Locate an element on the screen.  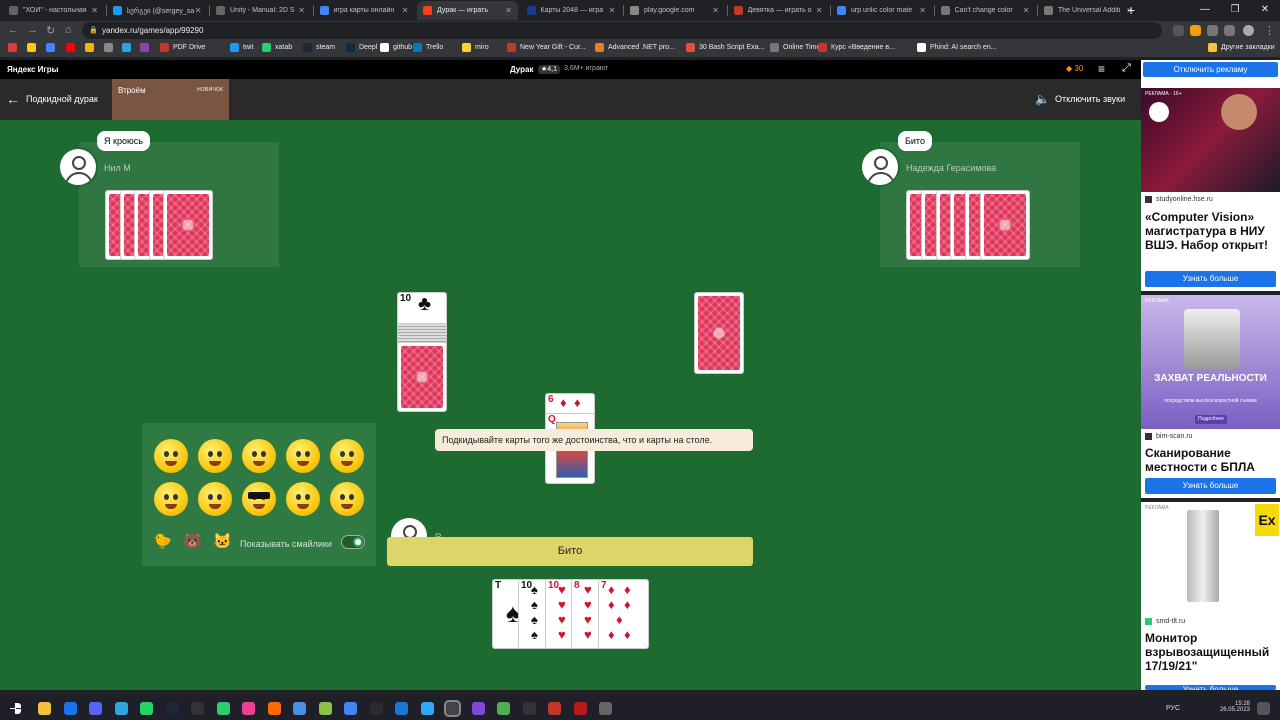
home-icon: ⌂ is located at coordinates (68, 30).